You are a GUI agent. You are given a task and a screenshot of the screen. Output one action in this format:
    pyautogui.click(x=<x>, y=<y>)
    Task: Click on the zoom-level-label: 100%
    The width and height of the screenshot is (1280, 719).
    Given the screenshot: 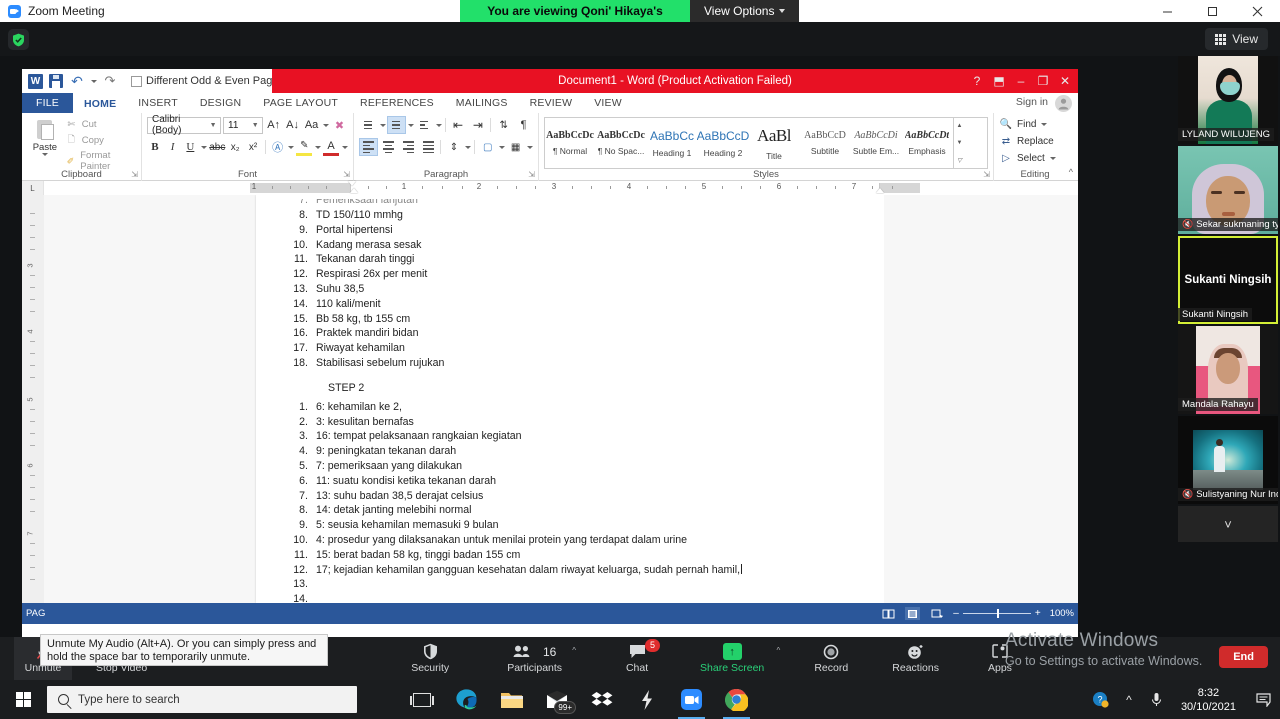 What is the action you would take?
    pyautogui.click(x=1062, y=613)
    